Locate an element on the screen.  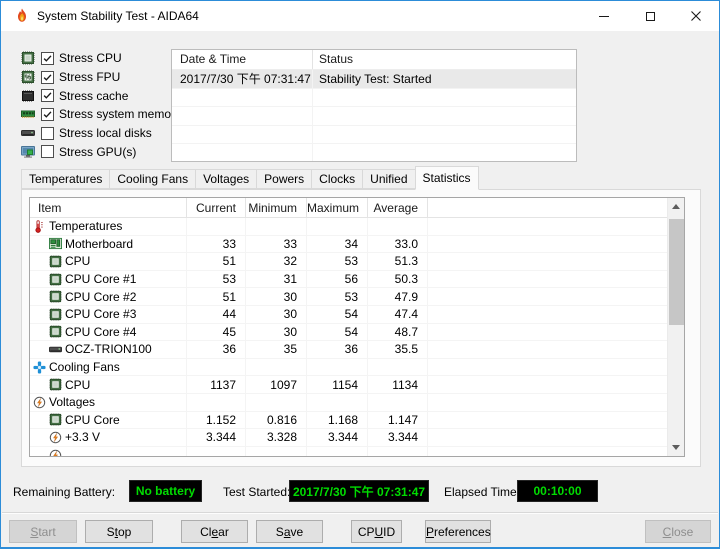
stats-item-cell: CPU Core #3 is located at coordinates (108, 314).